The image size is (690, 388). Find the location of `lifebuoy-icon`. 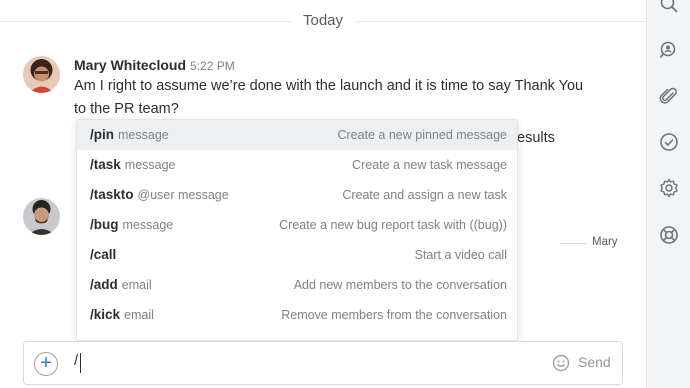

lifebuoy-icon is located at coordinates (669, 235).